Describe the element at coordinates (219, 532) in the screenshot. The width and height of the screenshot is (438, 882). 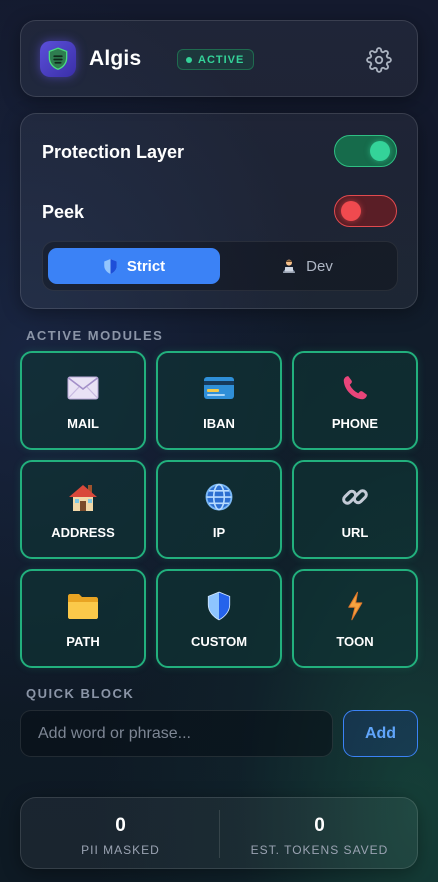
I see `module-ip-label: IP` at that location.